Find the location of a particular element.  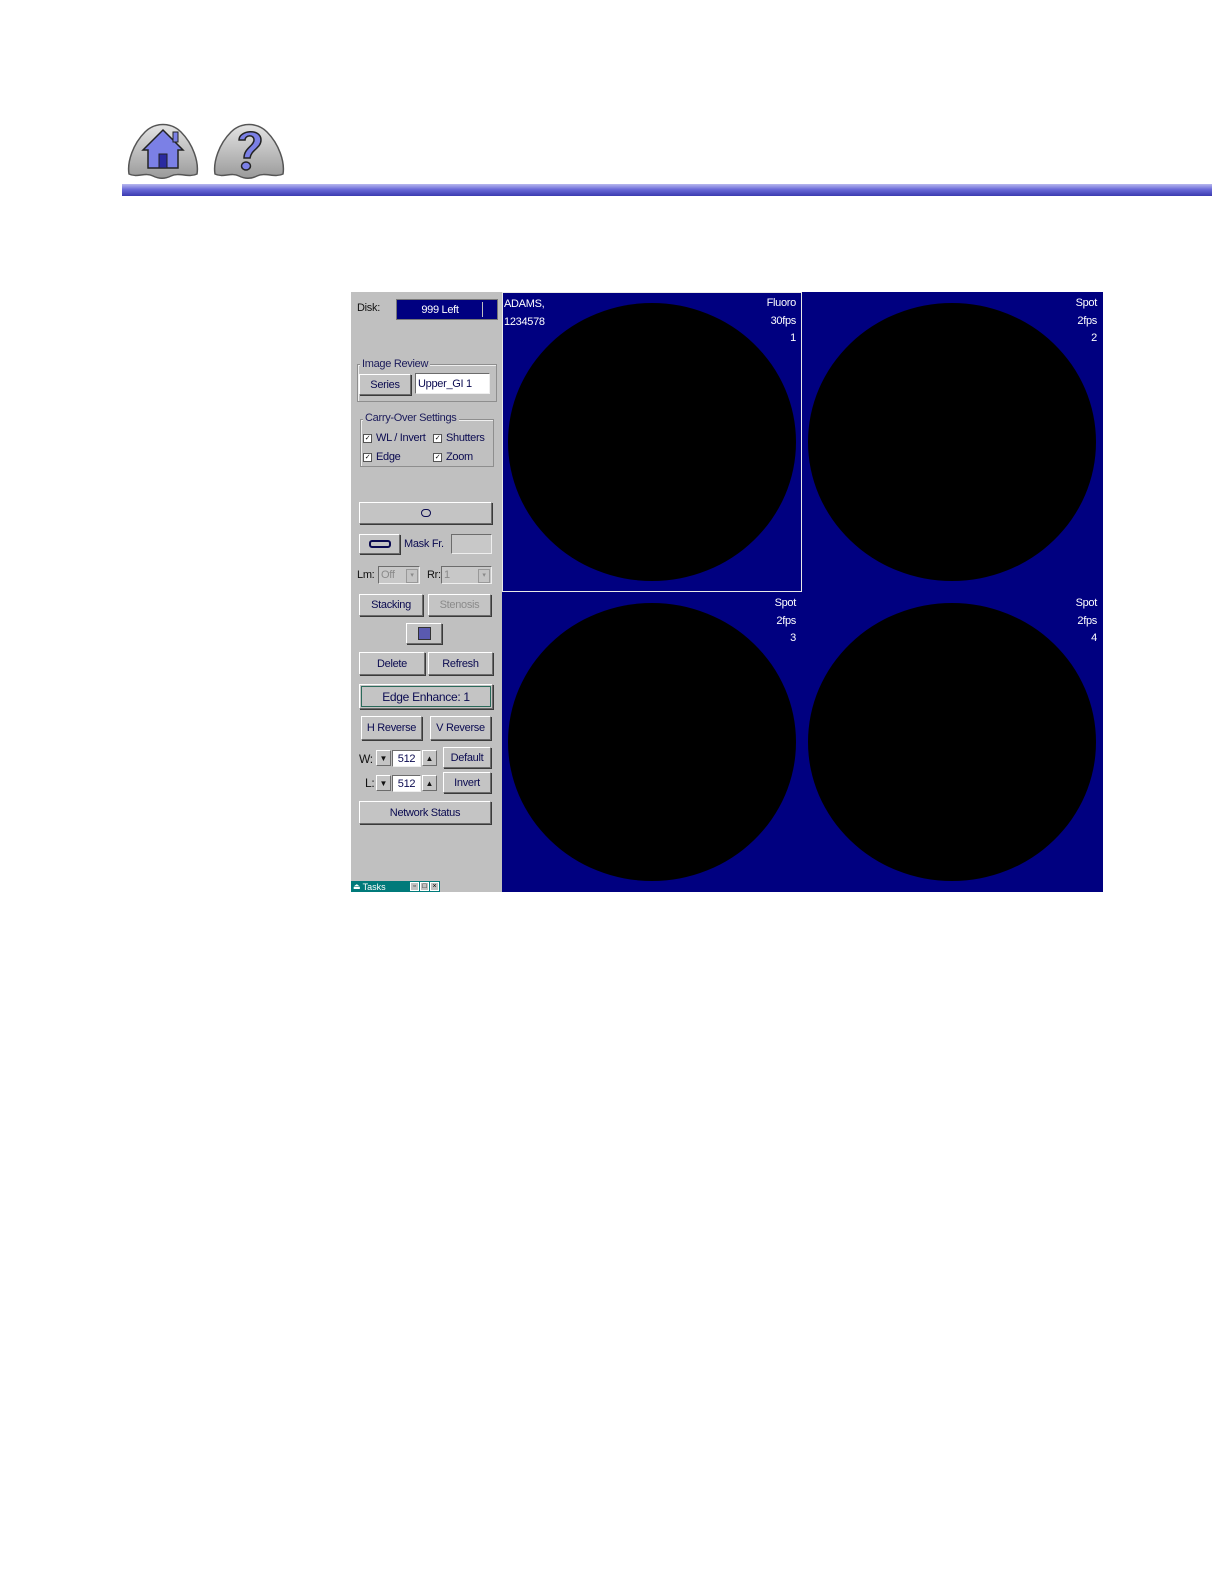

home-button is located at coordinates (163, 149).